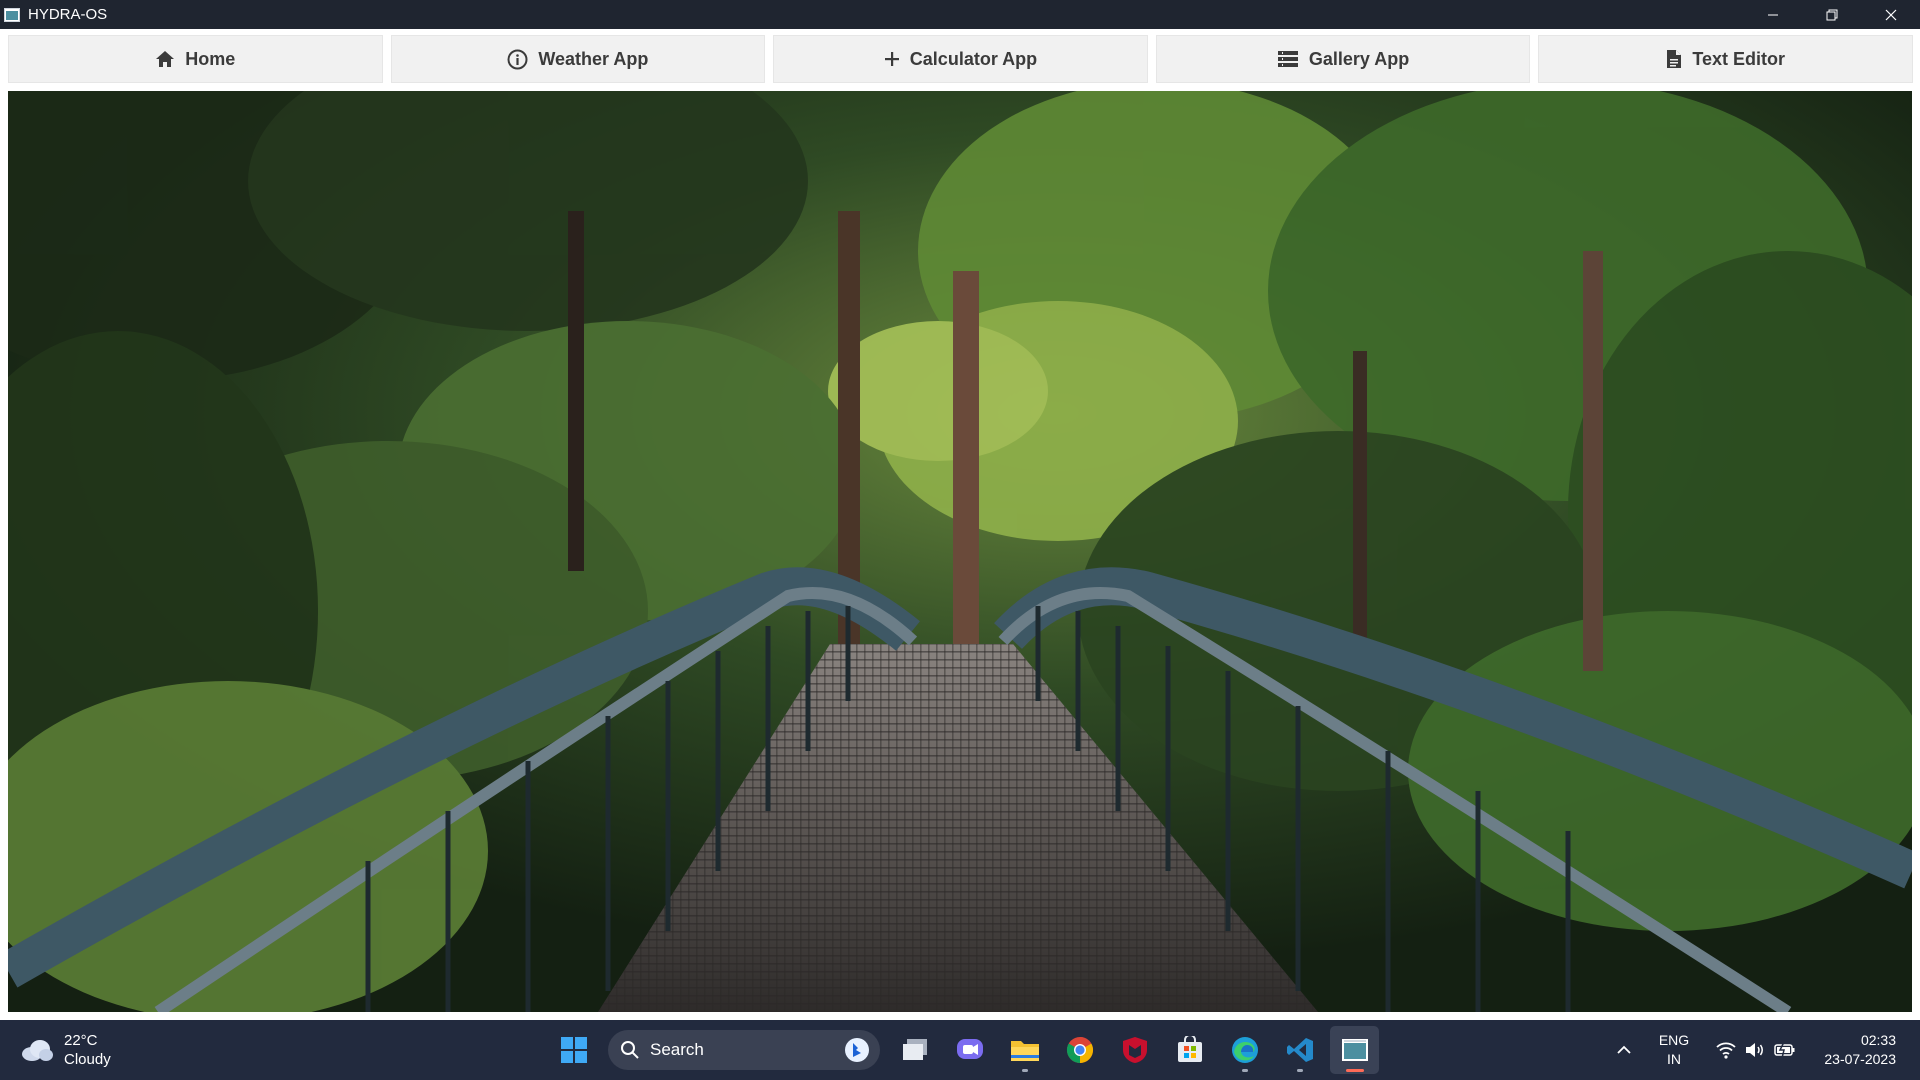  What do you see at coordinates (37, 1050) in the screenshot?
I see `cloud-icon` at bounding box center [37, 1050].